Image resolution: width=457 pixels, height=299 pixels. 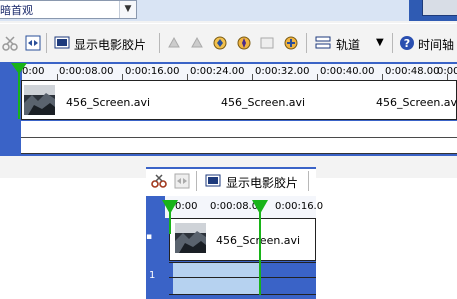 I want to click on tracks-button: 轨道, so click(x=348, y=44).